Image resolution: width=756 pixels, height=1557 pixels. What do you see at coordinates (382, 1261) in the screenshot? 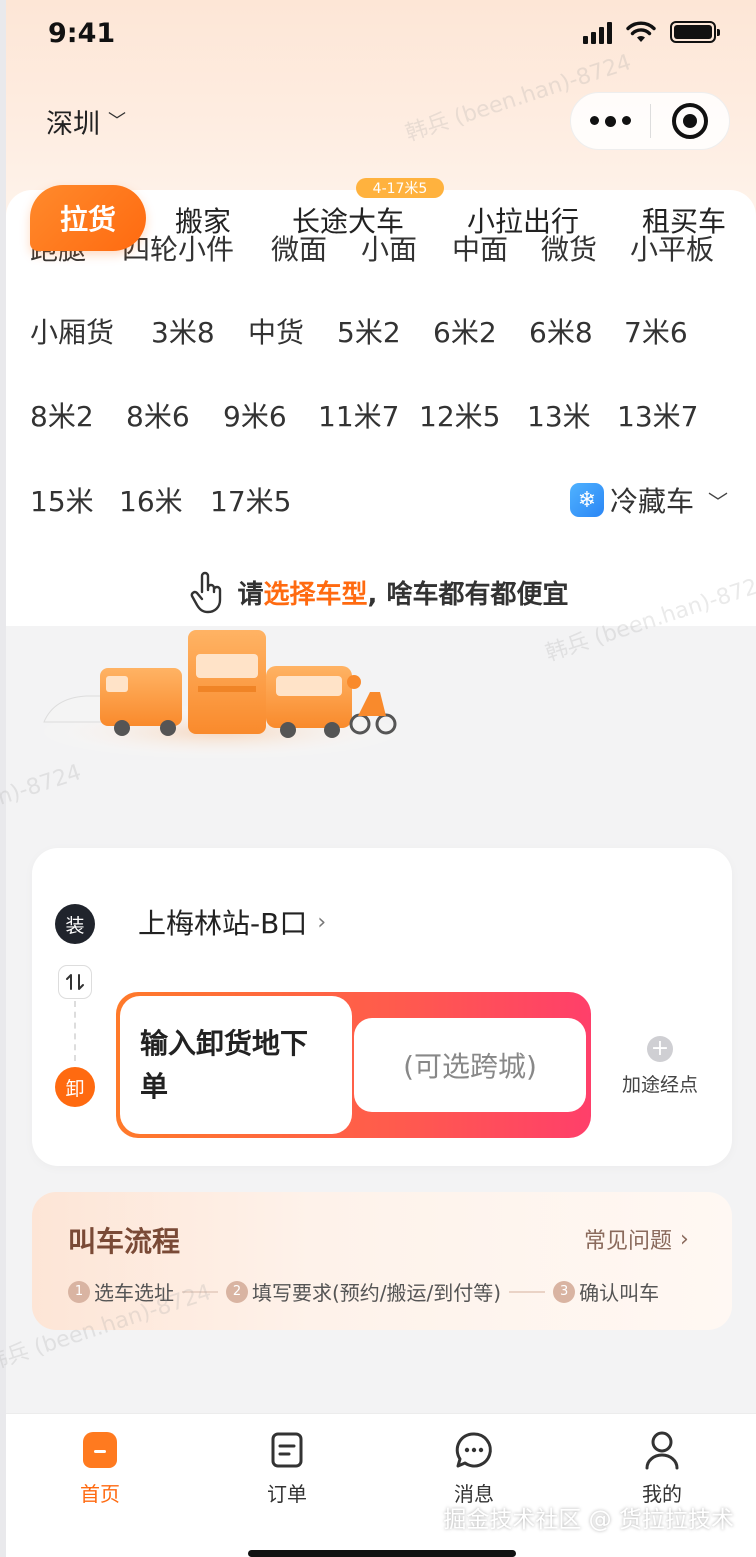
I see `process-card` at bounding box center [382, 1261].